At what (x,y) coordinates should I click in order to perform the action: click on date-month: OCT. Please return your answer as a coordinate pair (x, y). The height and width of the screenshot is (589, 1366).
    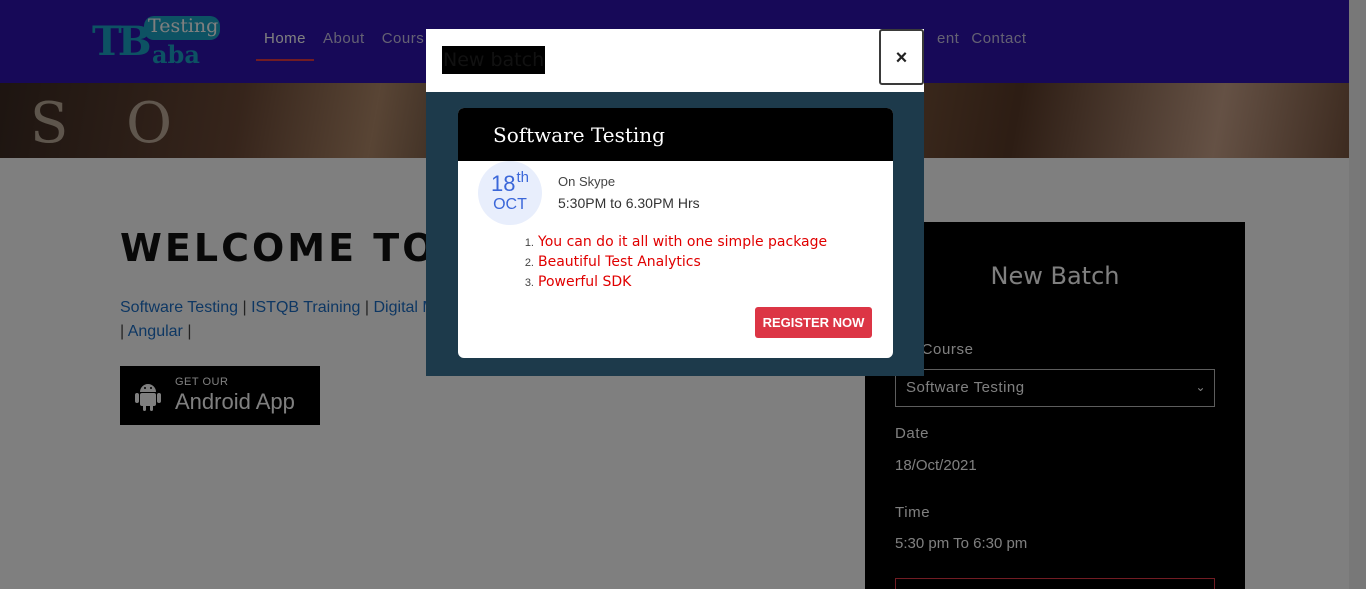
    Looking at the image, I should click on (510, 204).